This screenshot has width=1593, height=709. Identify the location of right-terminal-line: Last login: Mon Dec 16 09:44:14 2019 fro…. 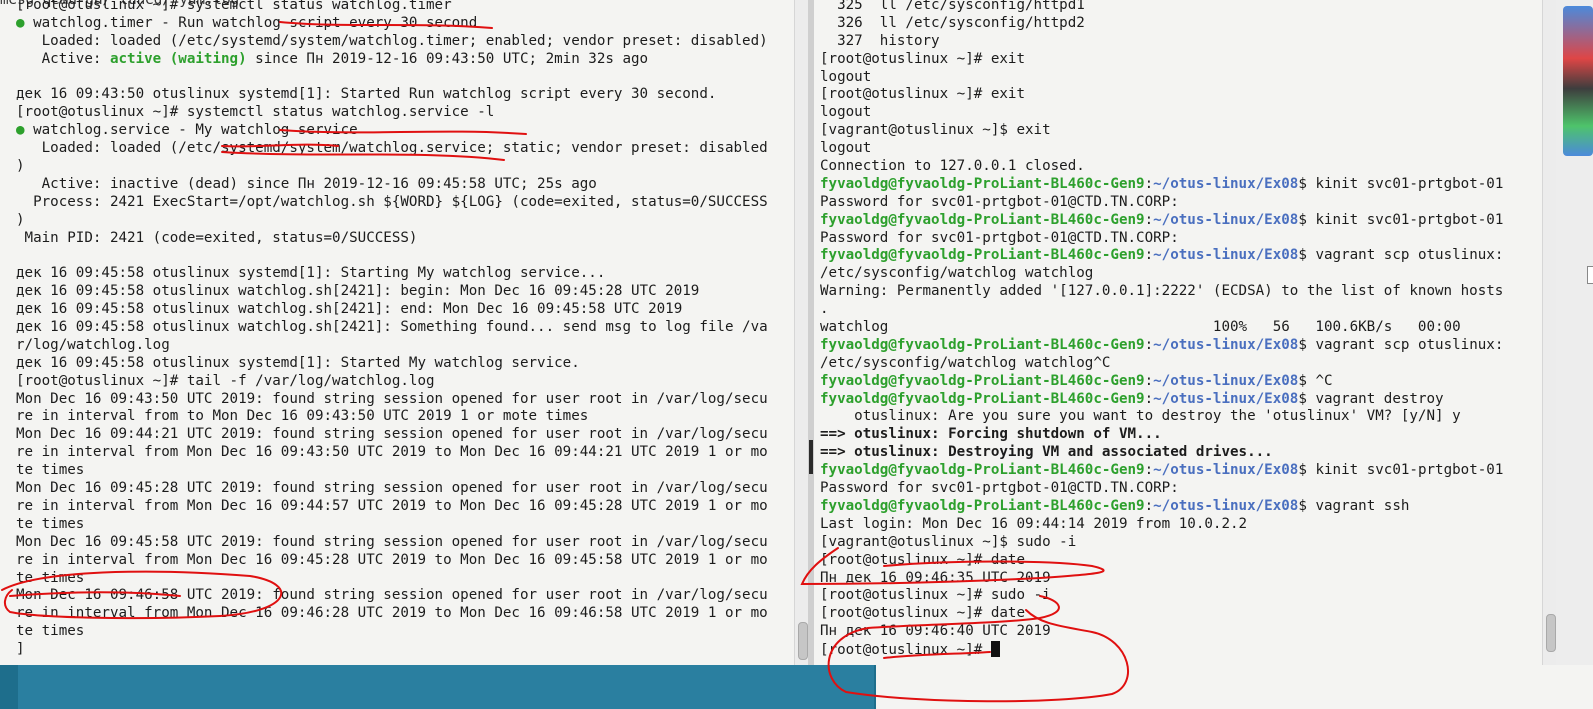
(1034, 523).